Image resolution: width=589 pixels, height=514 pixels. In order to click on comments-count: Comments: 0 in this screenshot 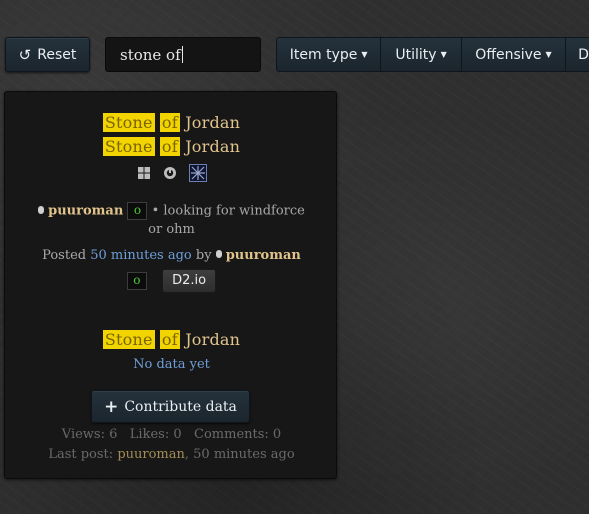, I will do `click(238, 434)`.